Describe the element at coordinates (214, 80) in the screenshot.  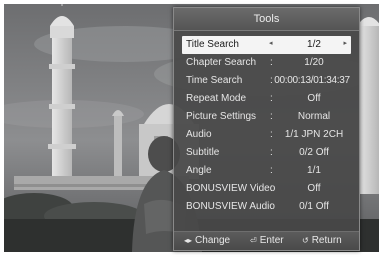
I see `menu-row-label: Time Search` at that location.